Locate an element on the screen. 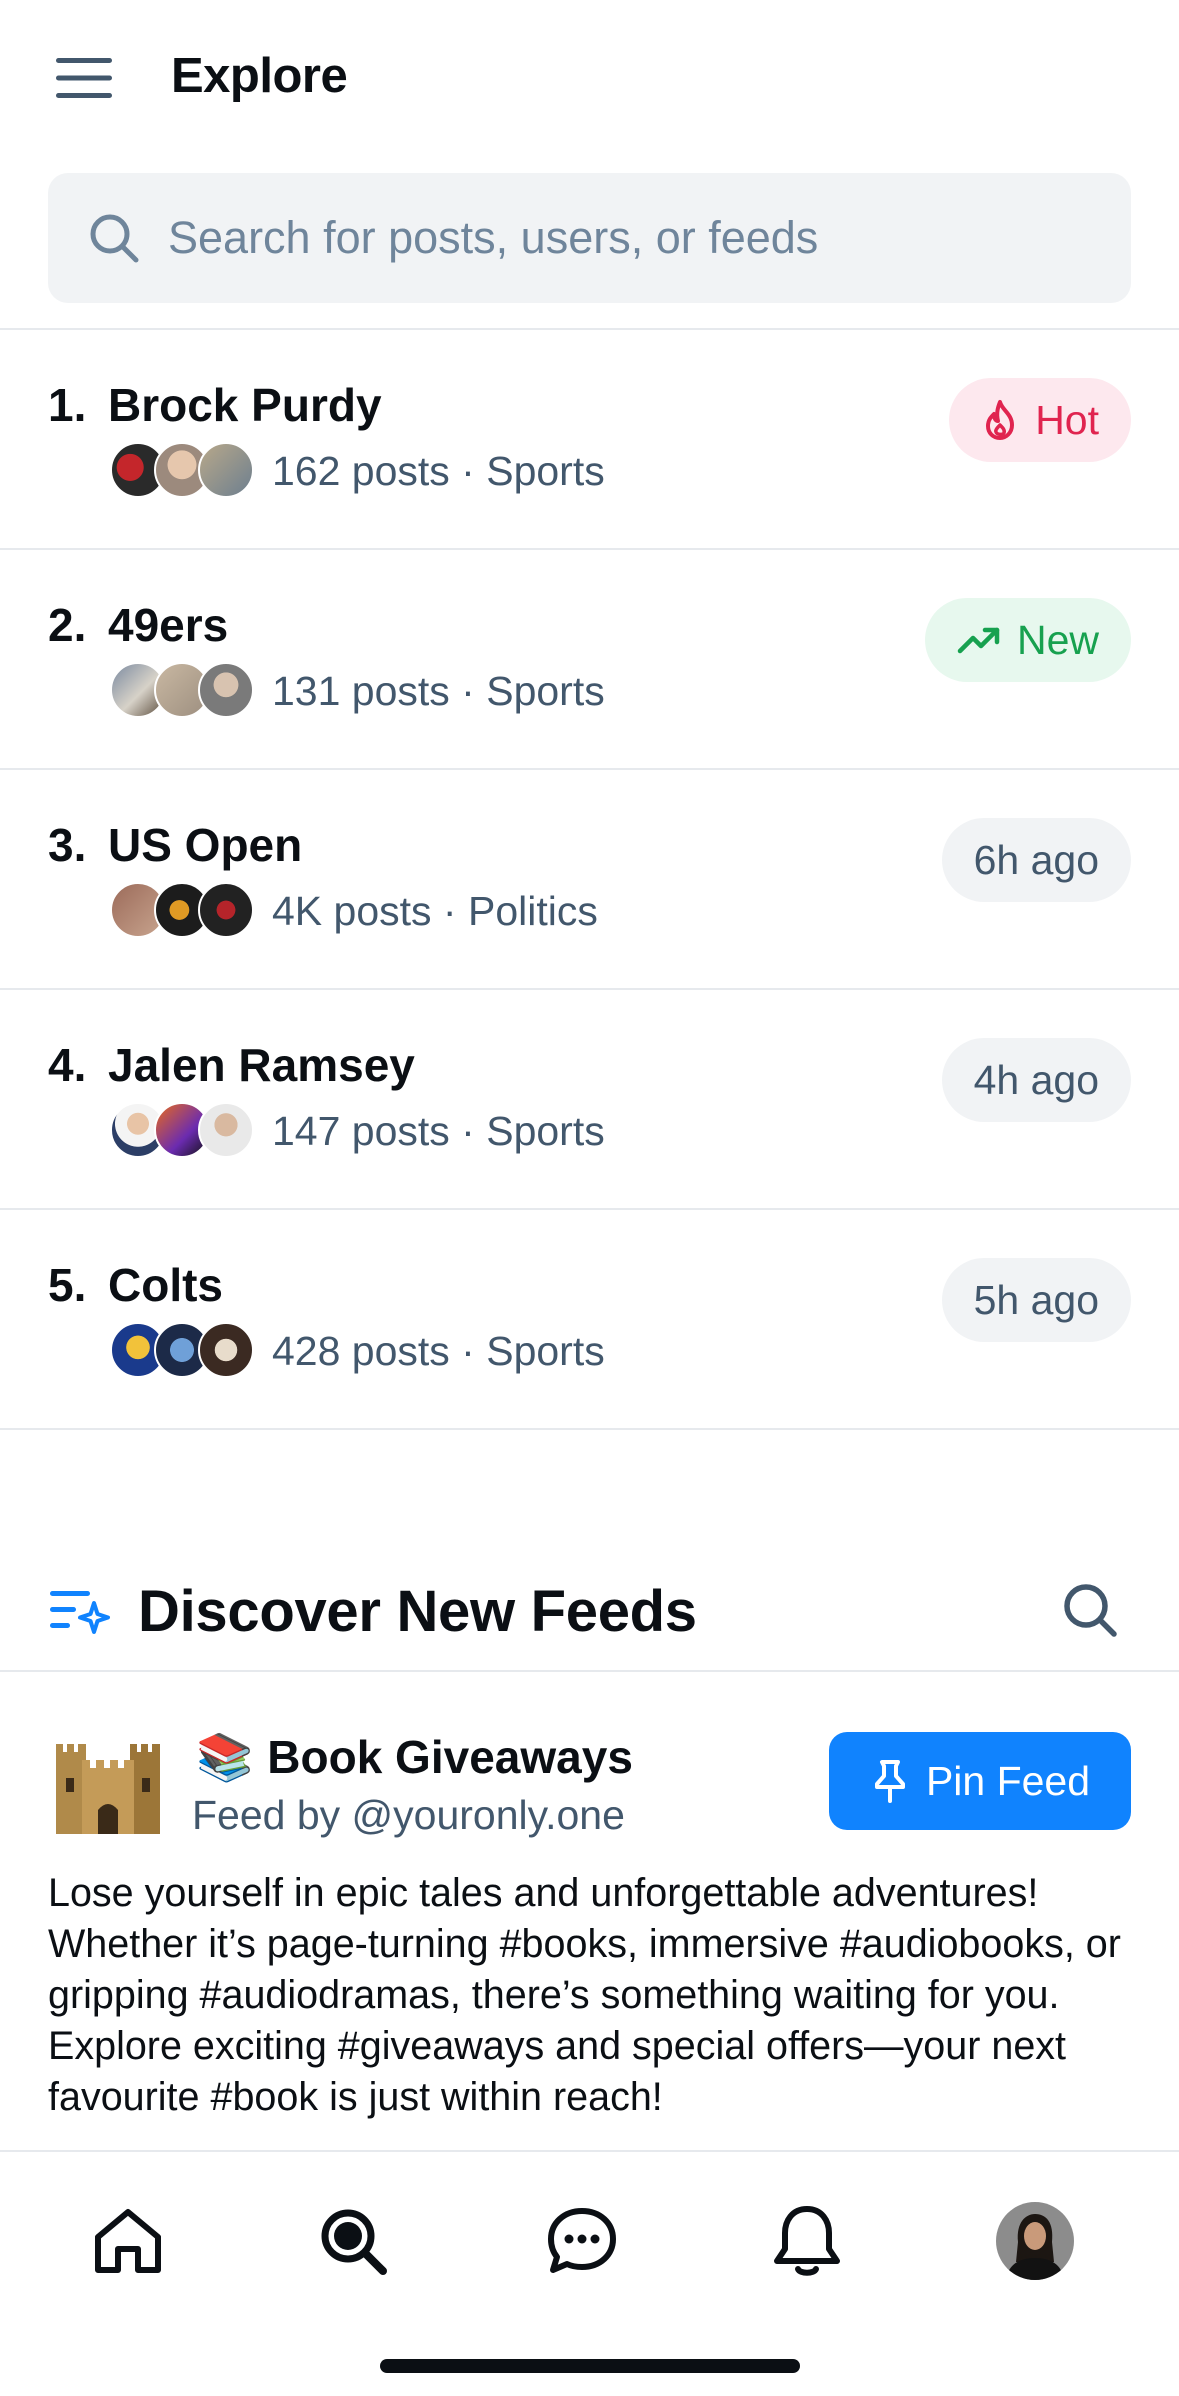 The image size is (1179, 2396). trend-title: 1. Brock Purdy is located at coordinates (215, 405).